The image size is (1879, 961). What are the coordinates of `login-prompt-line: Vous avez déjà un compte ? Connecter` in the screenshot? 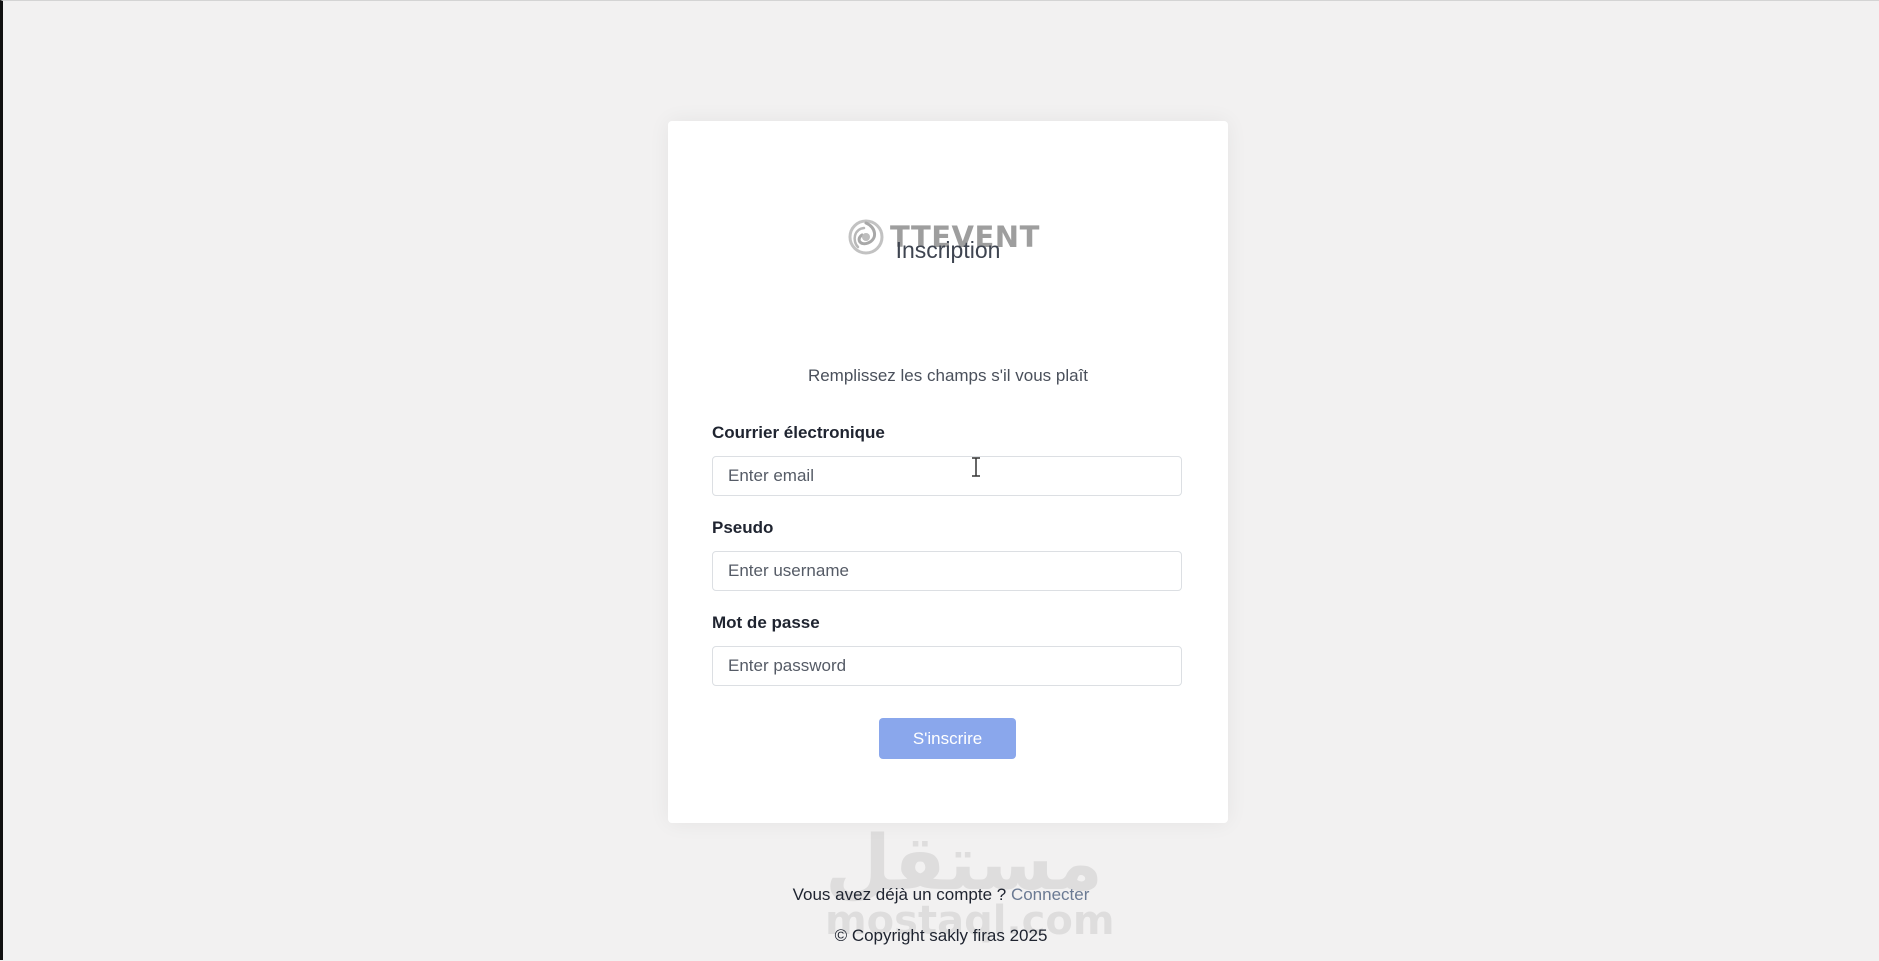 It's located at (941, 895).